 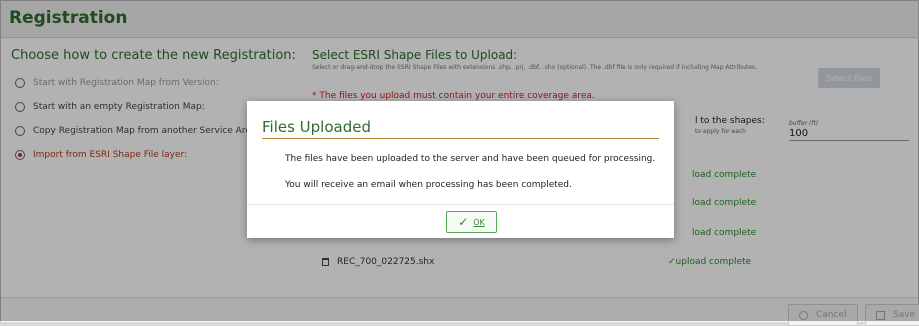 What do you see at coordinates (463, 222) in the screenshot?
I see `check-icon: ✓` at bounding box center [463, 222].